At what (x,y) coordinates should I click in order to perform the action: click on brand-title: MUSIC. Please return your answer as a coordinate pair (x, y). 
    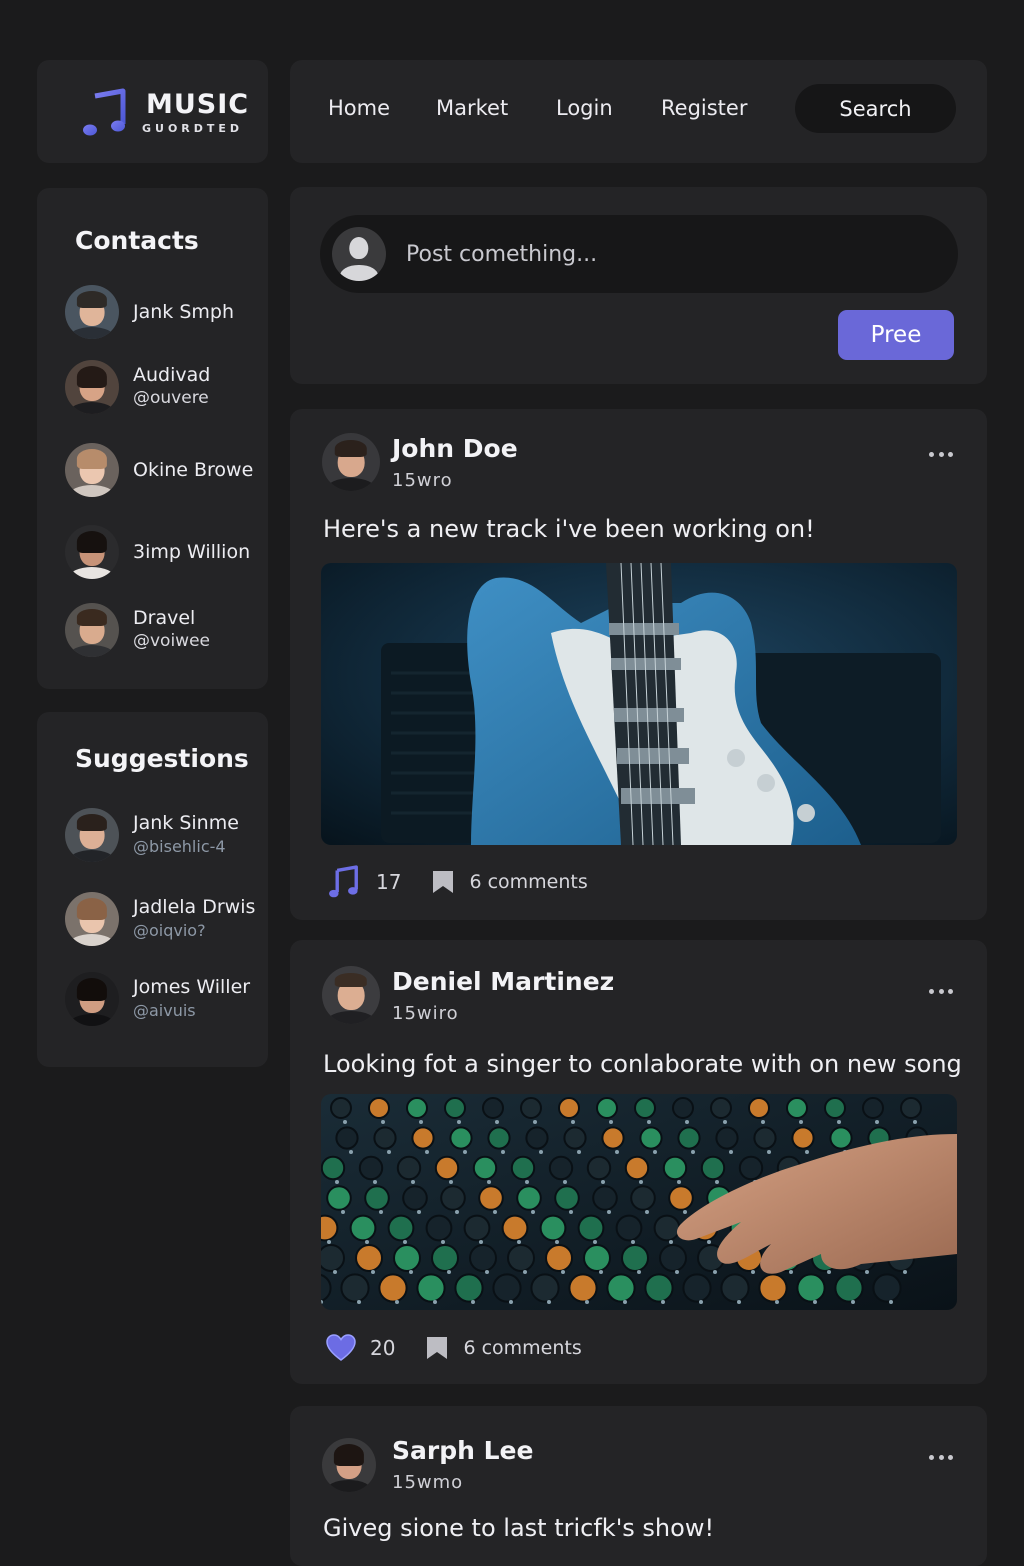
    Looking at the image, I should click on (198, 104).